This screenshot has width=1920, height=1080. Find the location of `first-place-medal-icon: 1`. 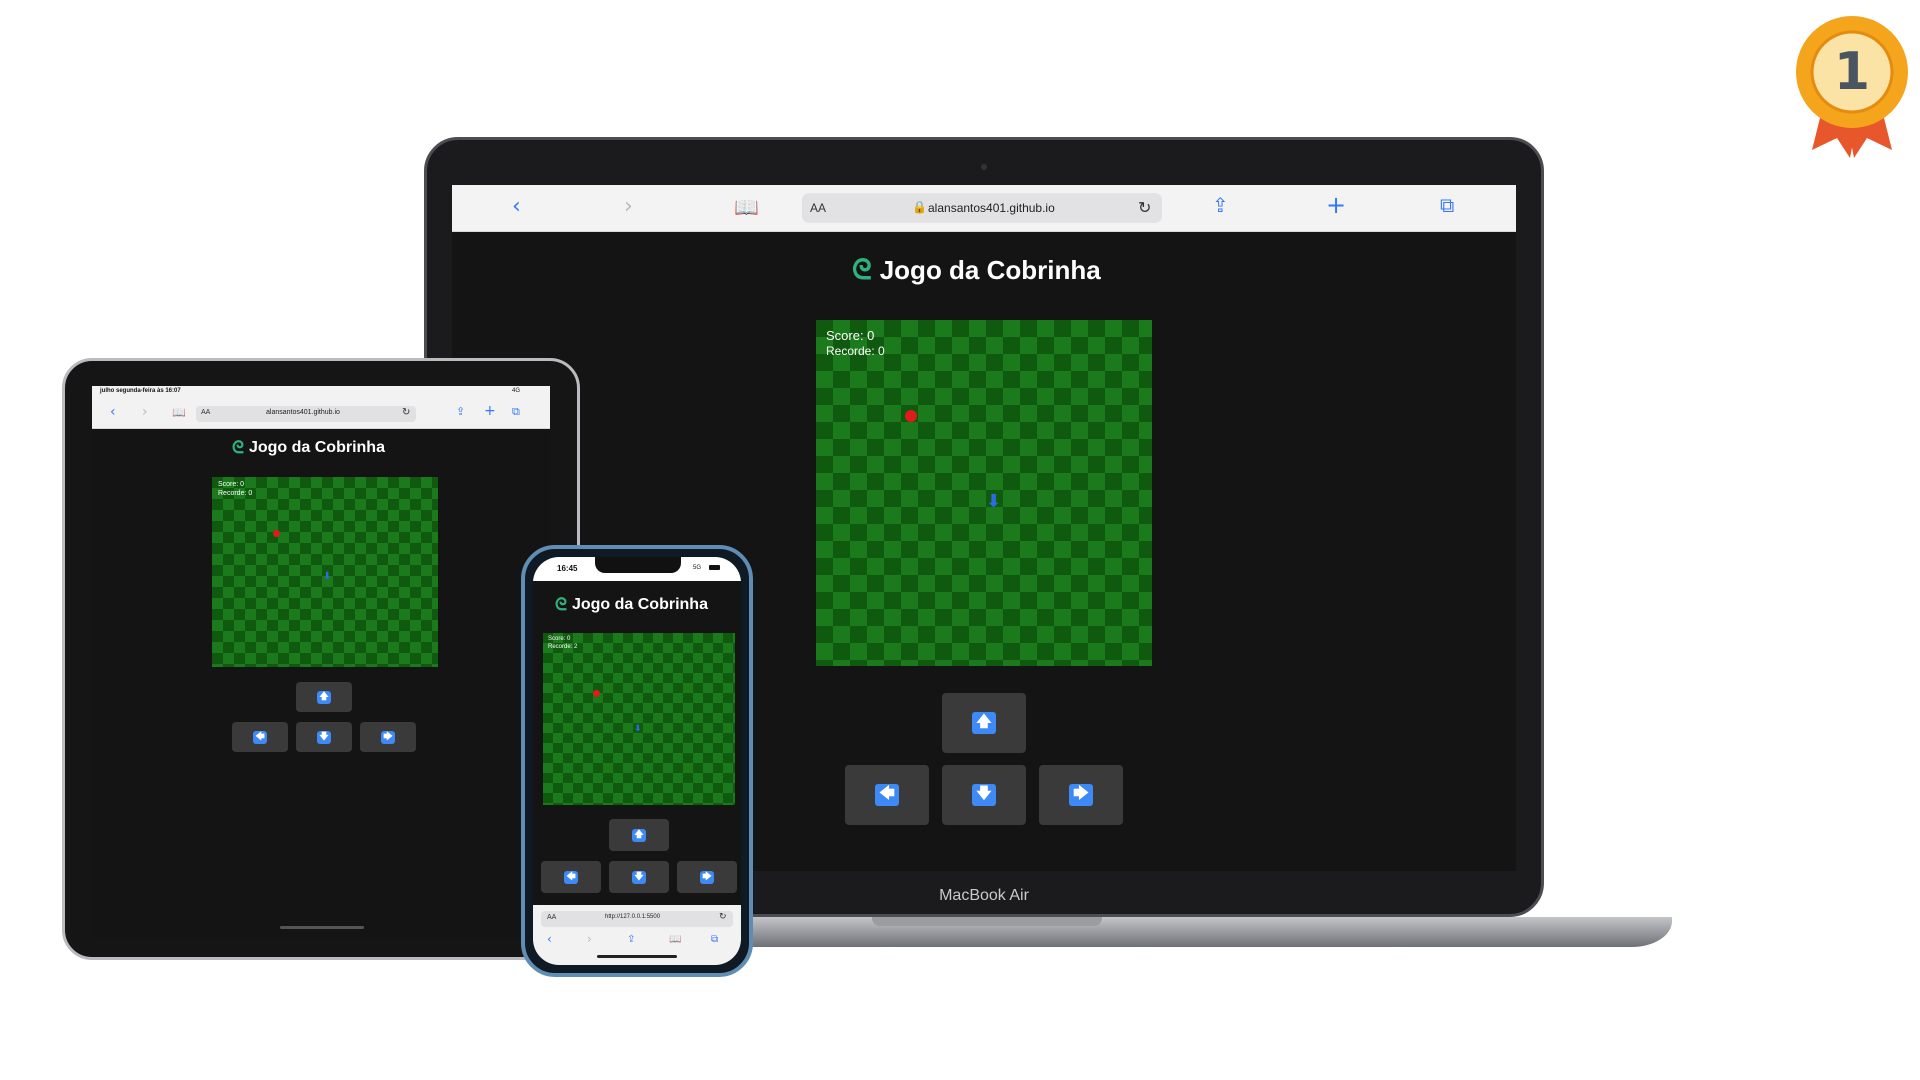

first-place-medal-icon: 1 is located at coordinates (1852, 85).